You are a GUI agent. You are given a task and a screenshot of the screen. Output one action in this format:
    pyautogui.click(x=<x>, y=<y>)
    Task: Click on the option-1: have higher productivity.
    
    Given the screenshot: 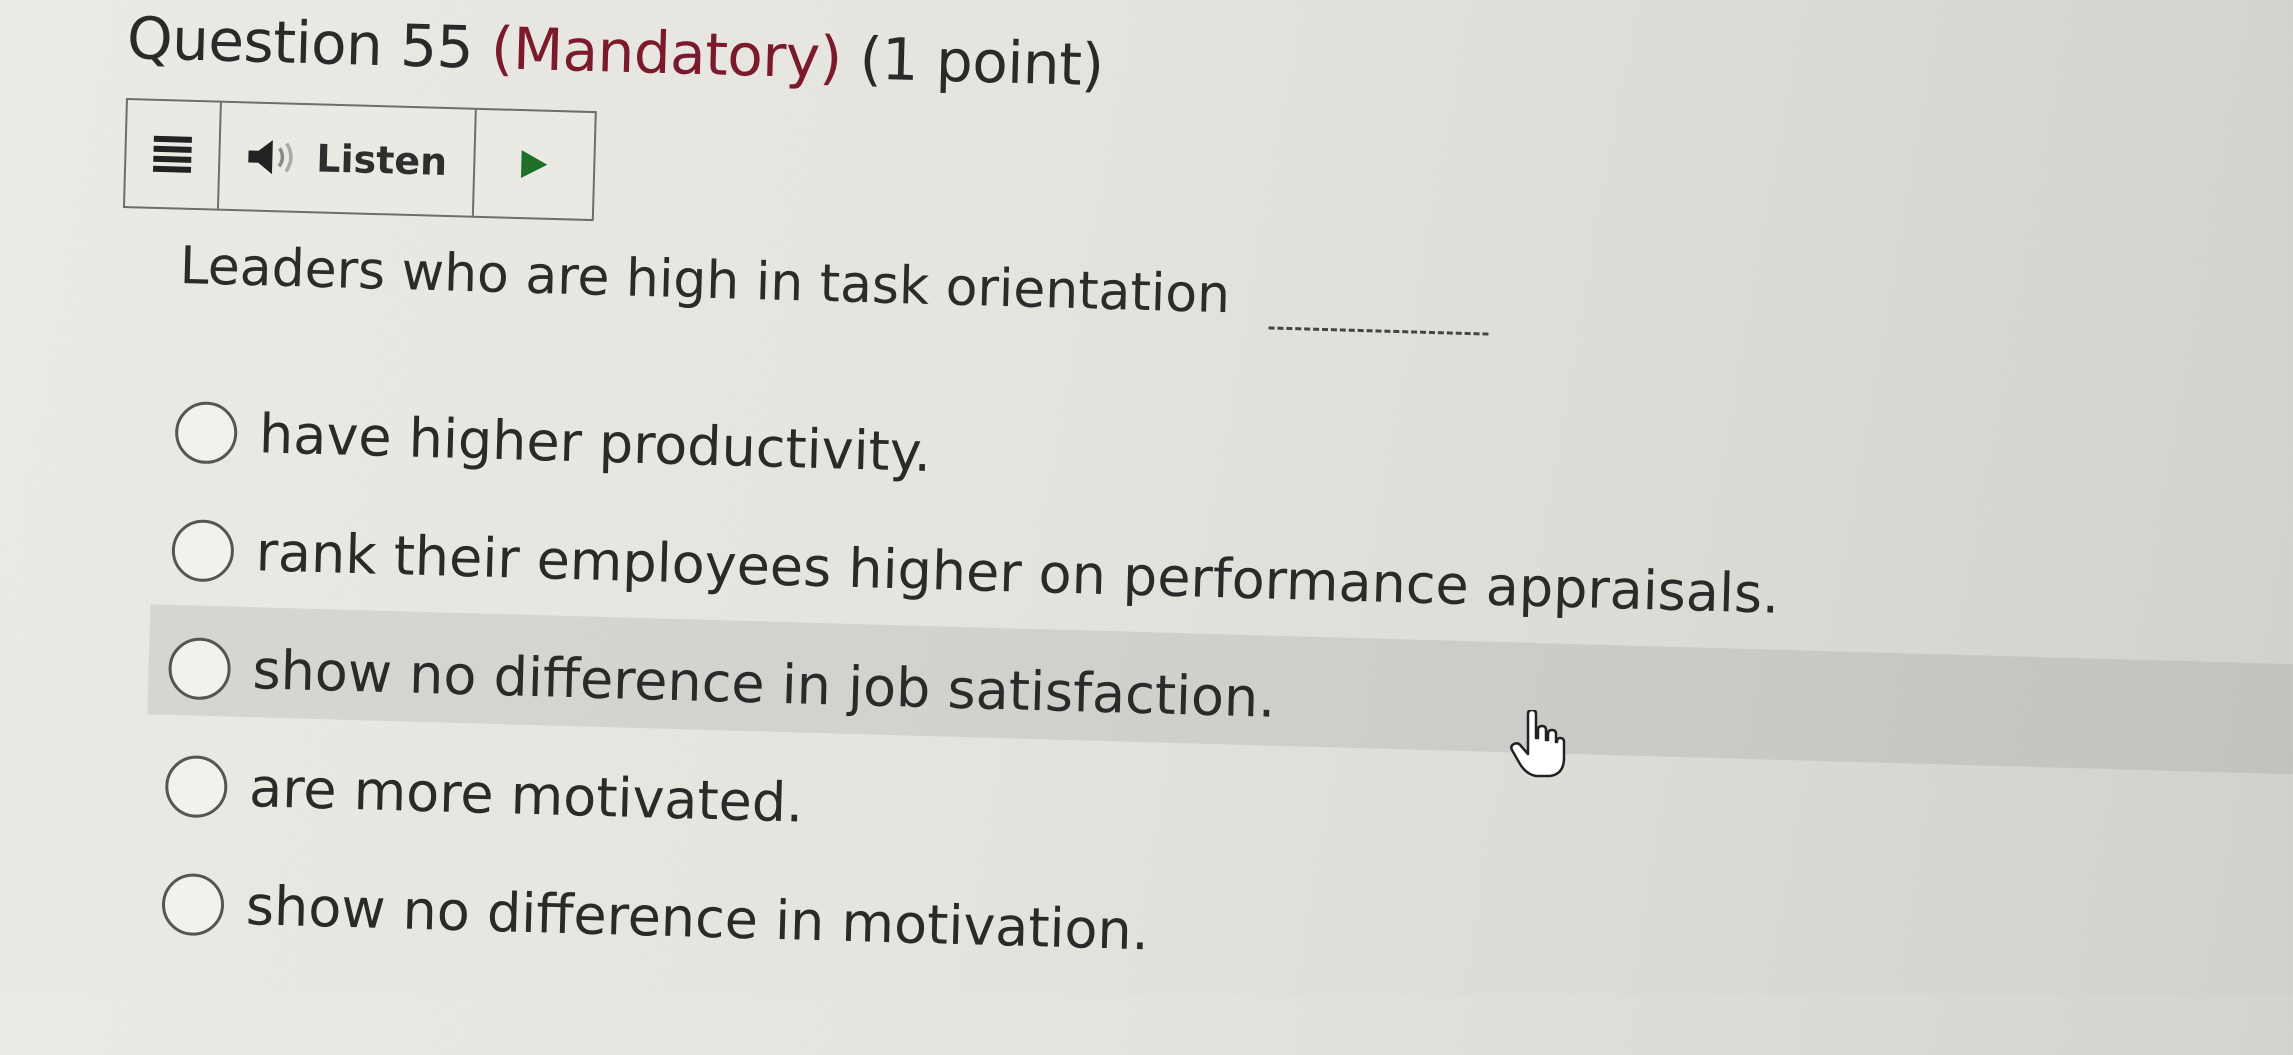 What is the action you would take?
    pyautogui.click(x=553, y=442)
    